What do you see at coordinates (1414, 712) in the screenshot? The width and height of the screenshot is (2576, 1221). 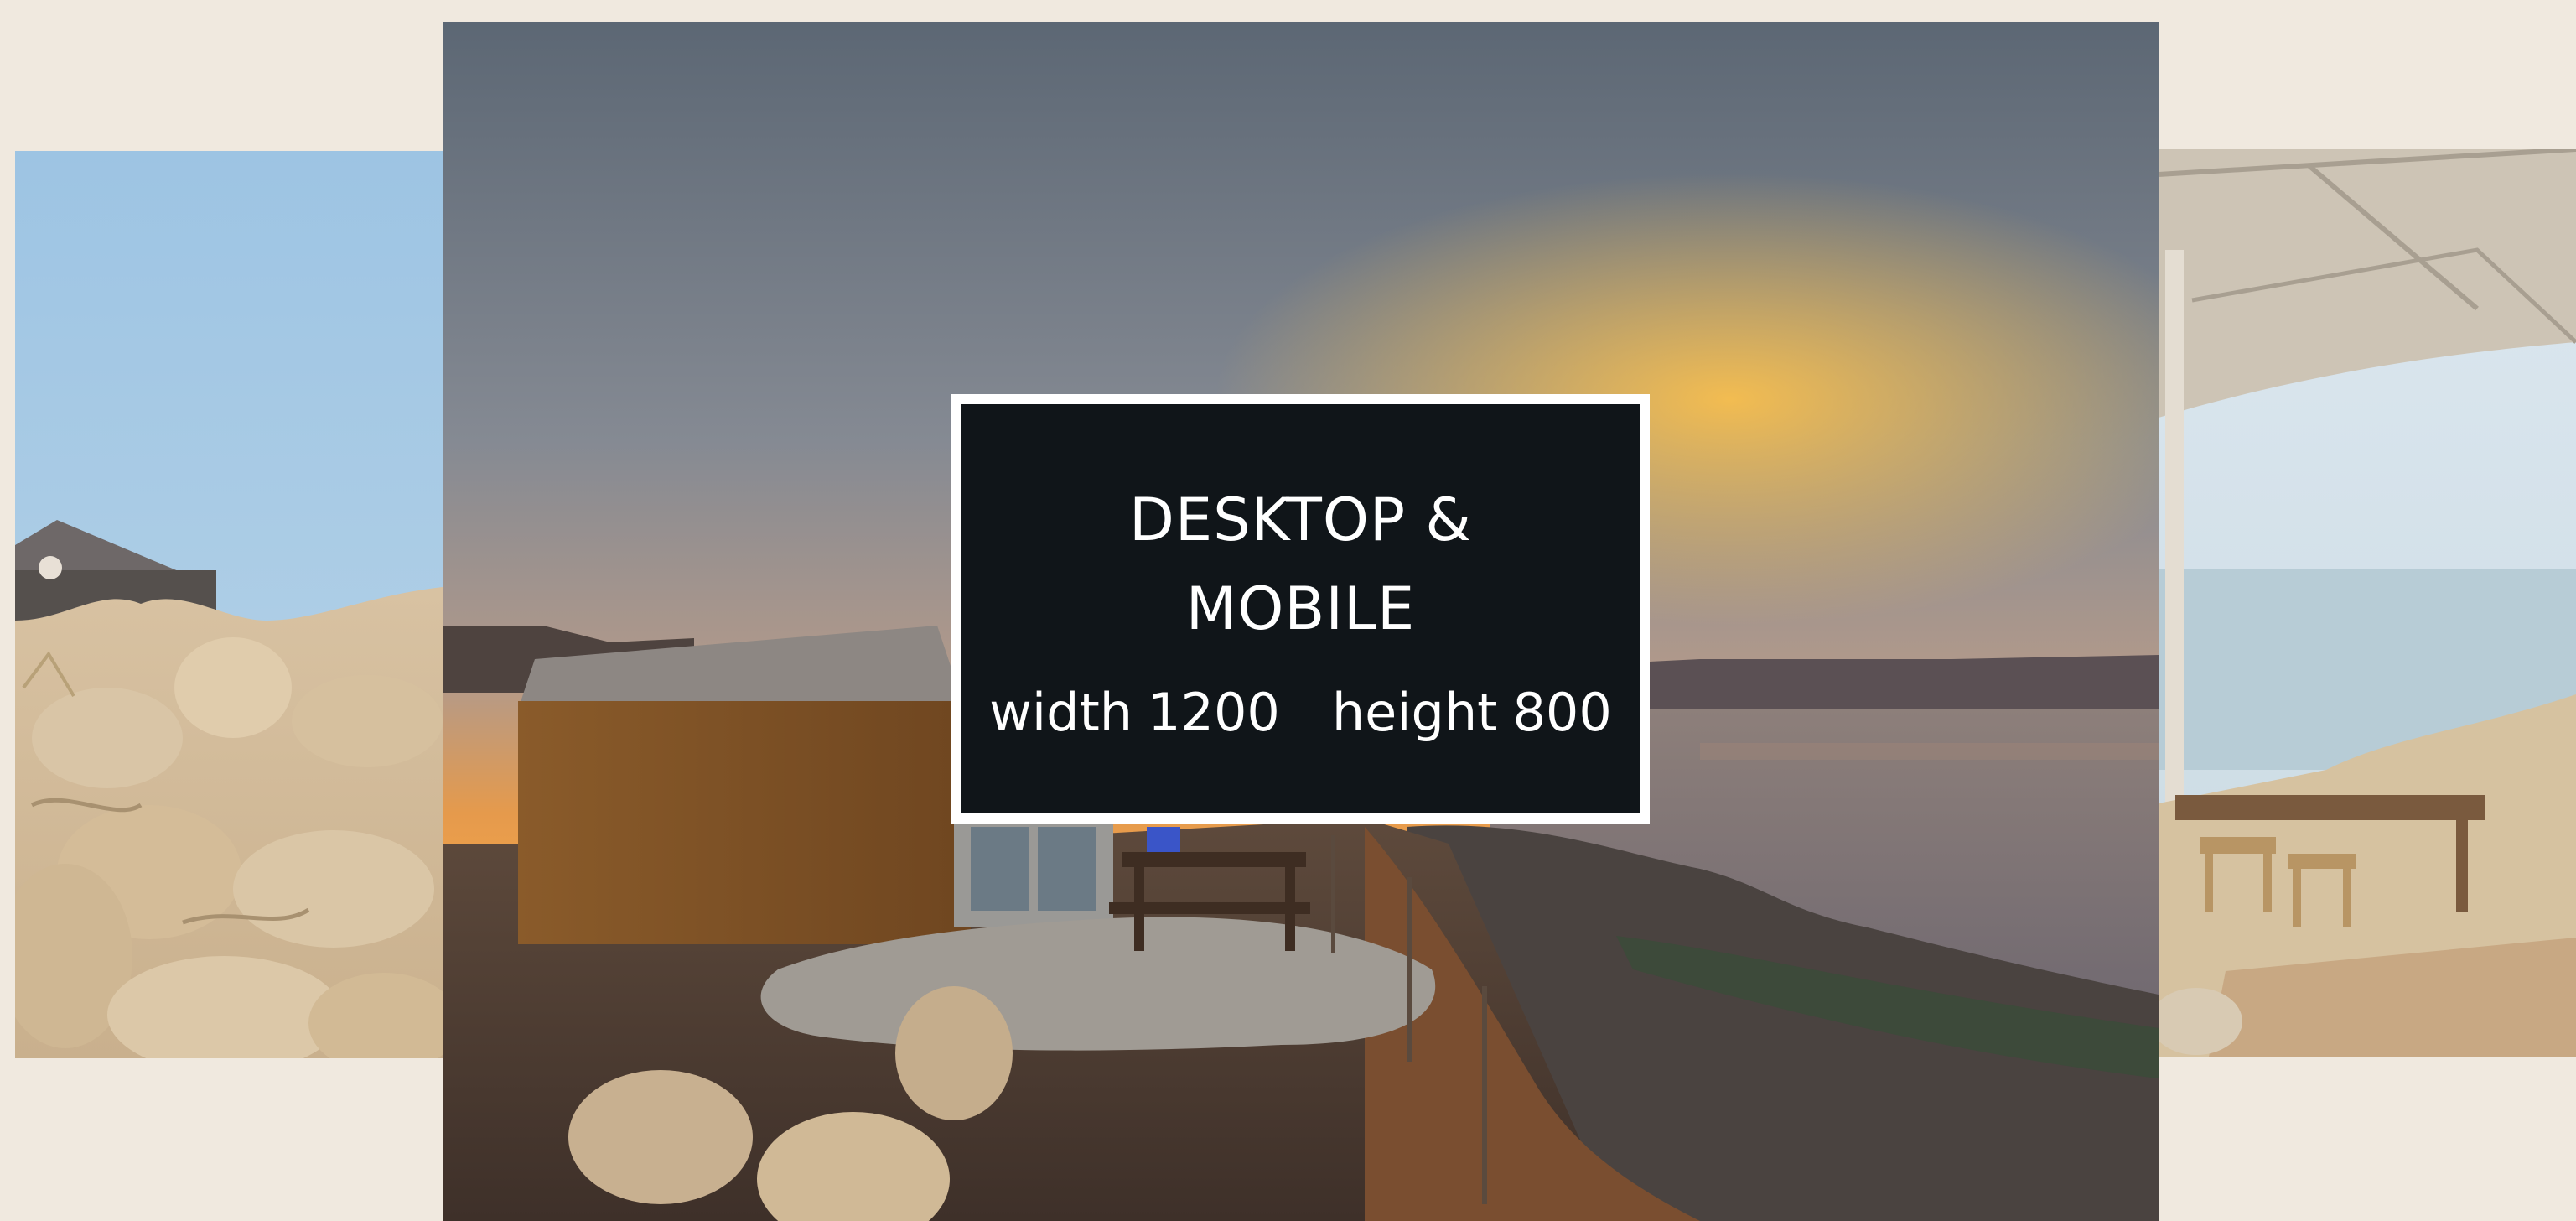 I see `height-label: height` at bounding box center [1414, 712].